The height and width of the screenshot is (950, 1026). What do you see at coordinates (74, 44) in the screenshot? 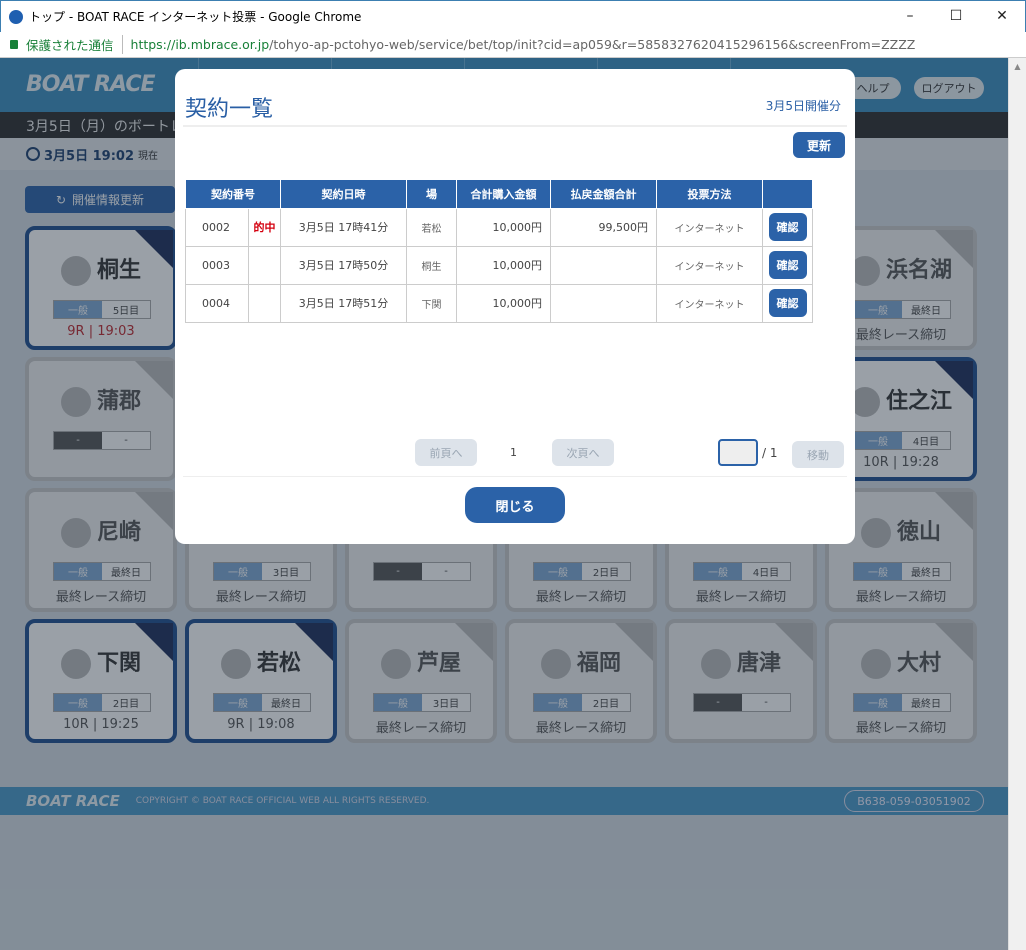
I see `secure-label: 保護された通信` at bounding box center [74, 44].